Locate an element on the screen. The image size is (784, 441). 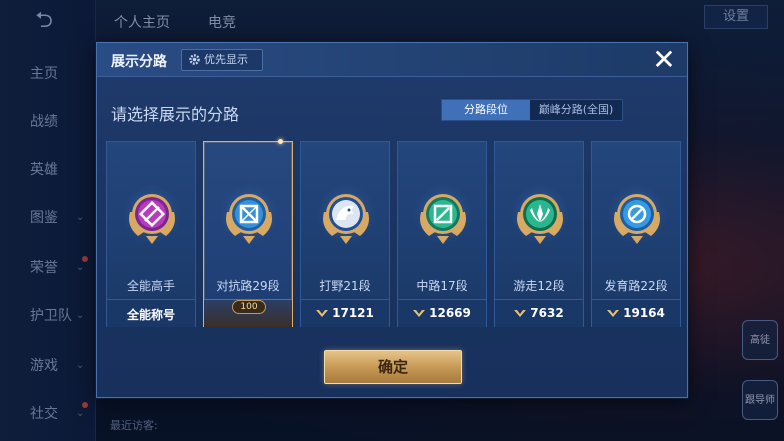
lane-rank-label: 中路17段 is located at coordinates (442, 286).